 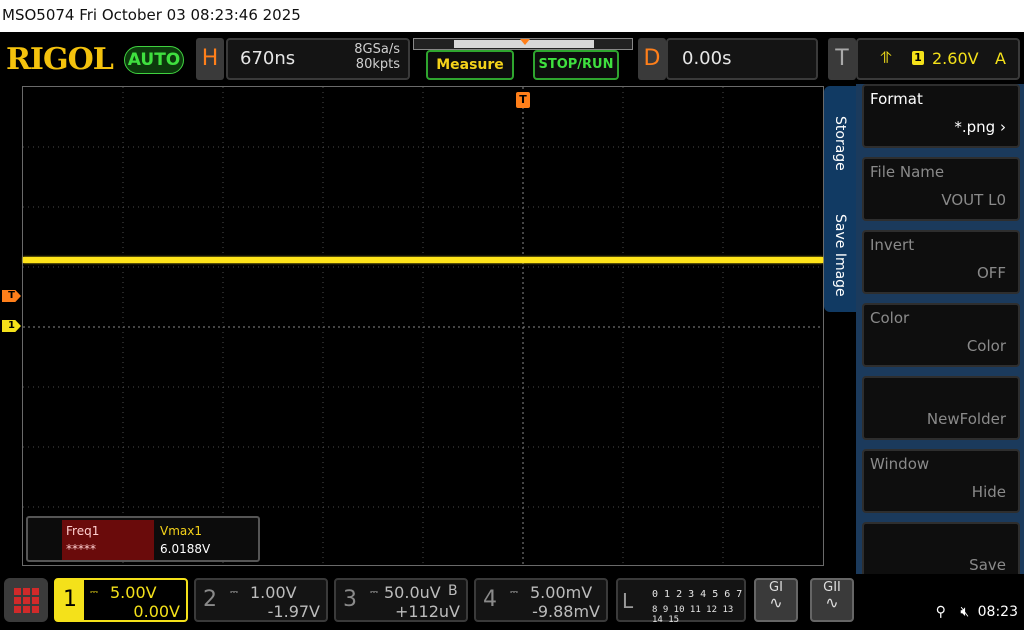 I want to click on channel-scale: 5.00mV, so click(x=561, y=592).